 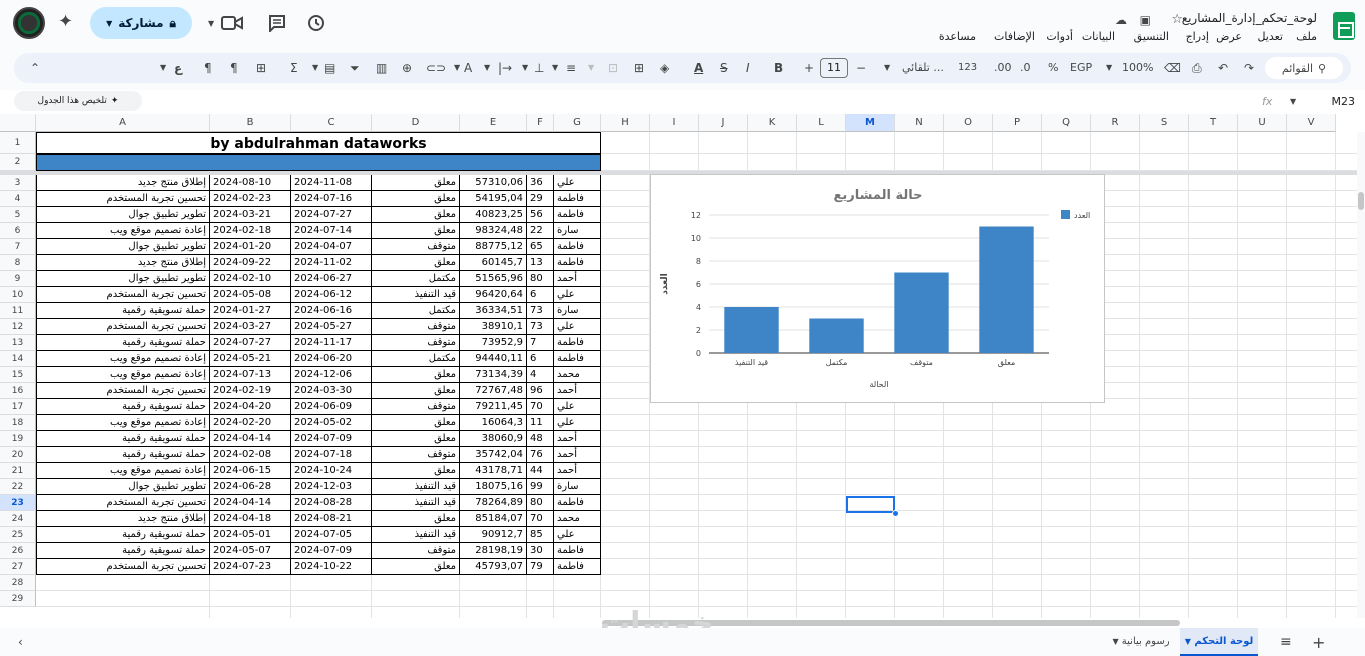 I want to click on table-cell: 72767,48, so click(x=493, y=391).